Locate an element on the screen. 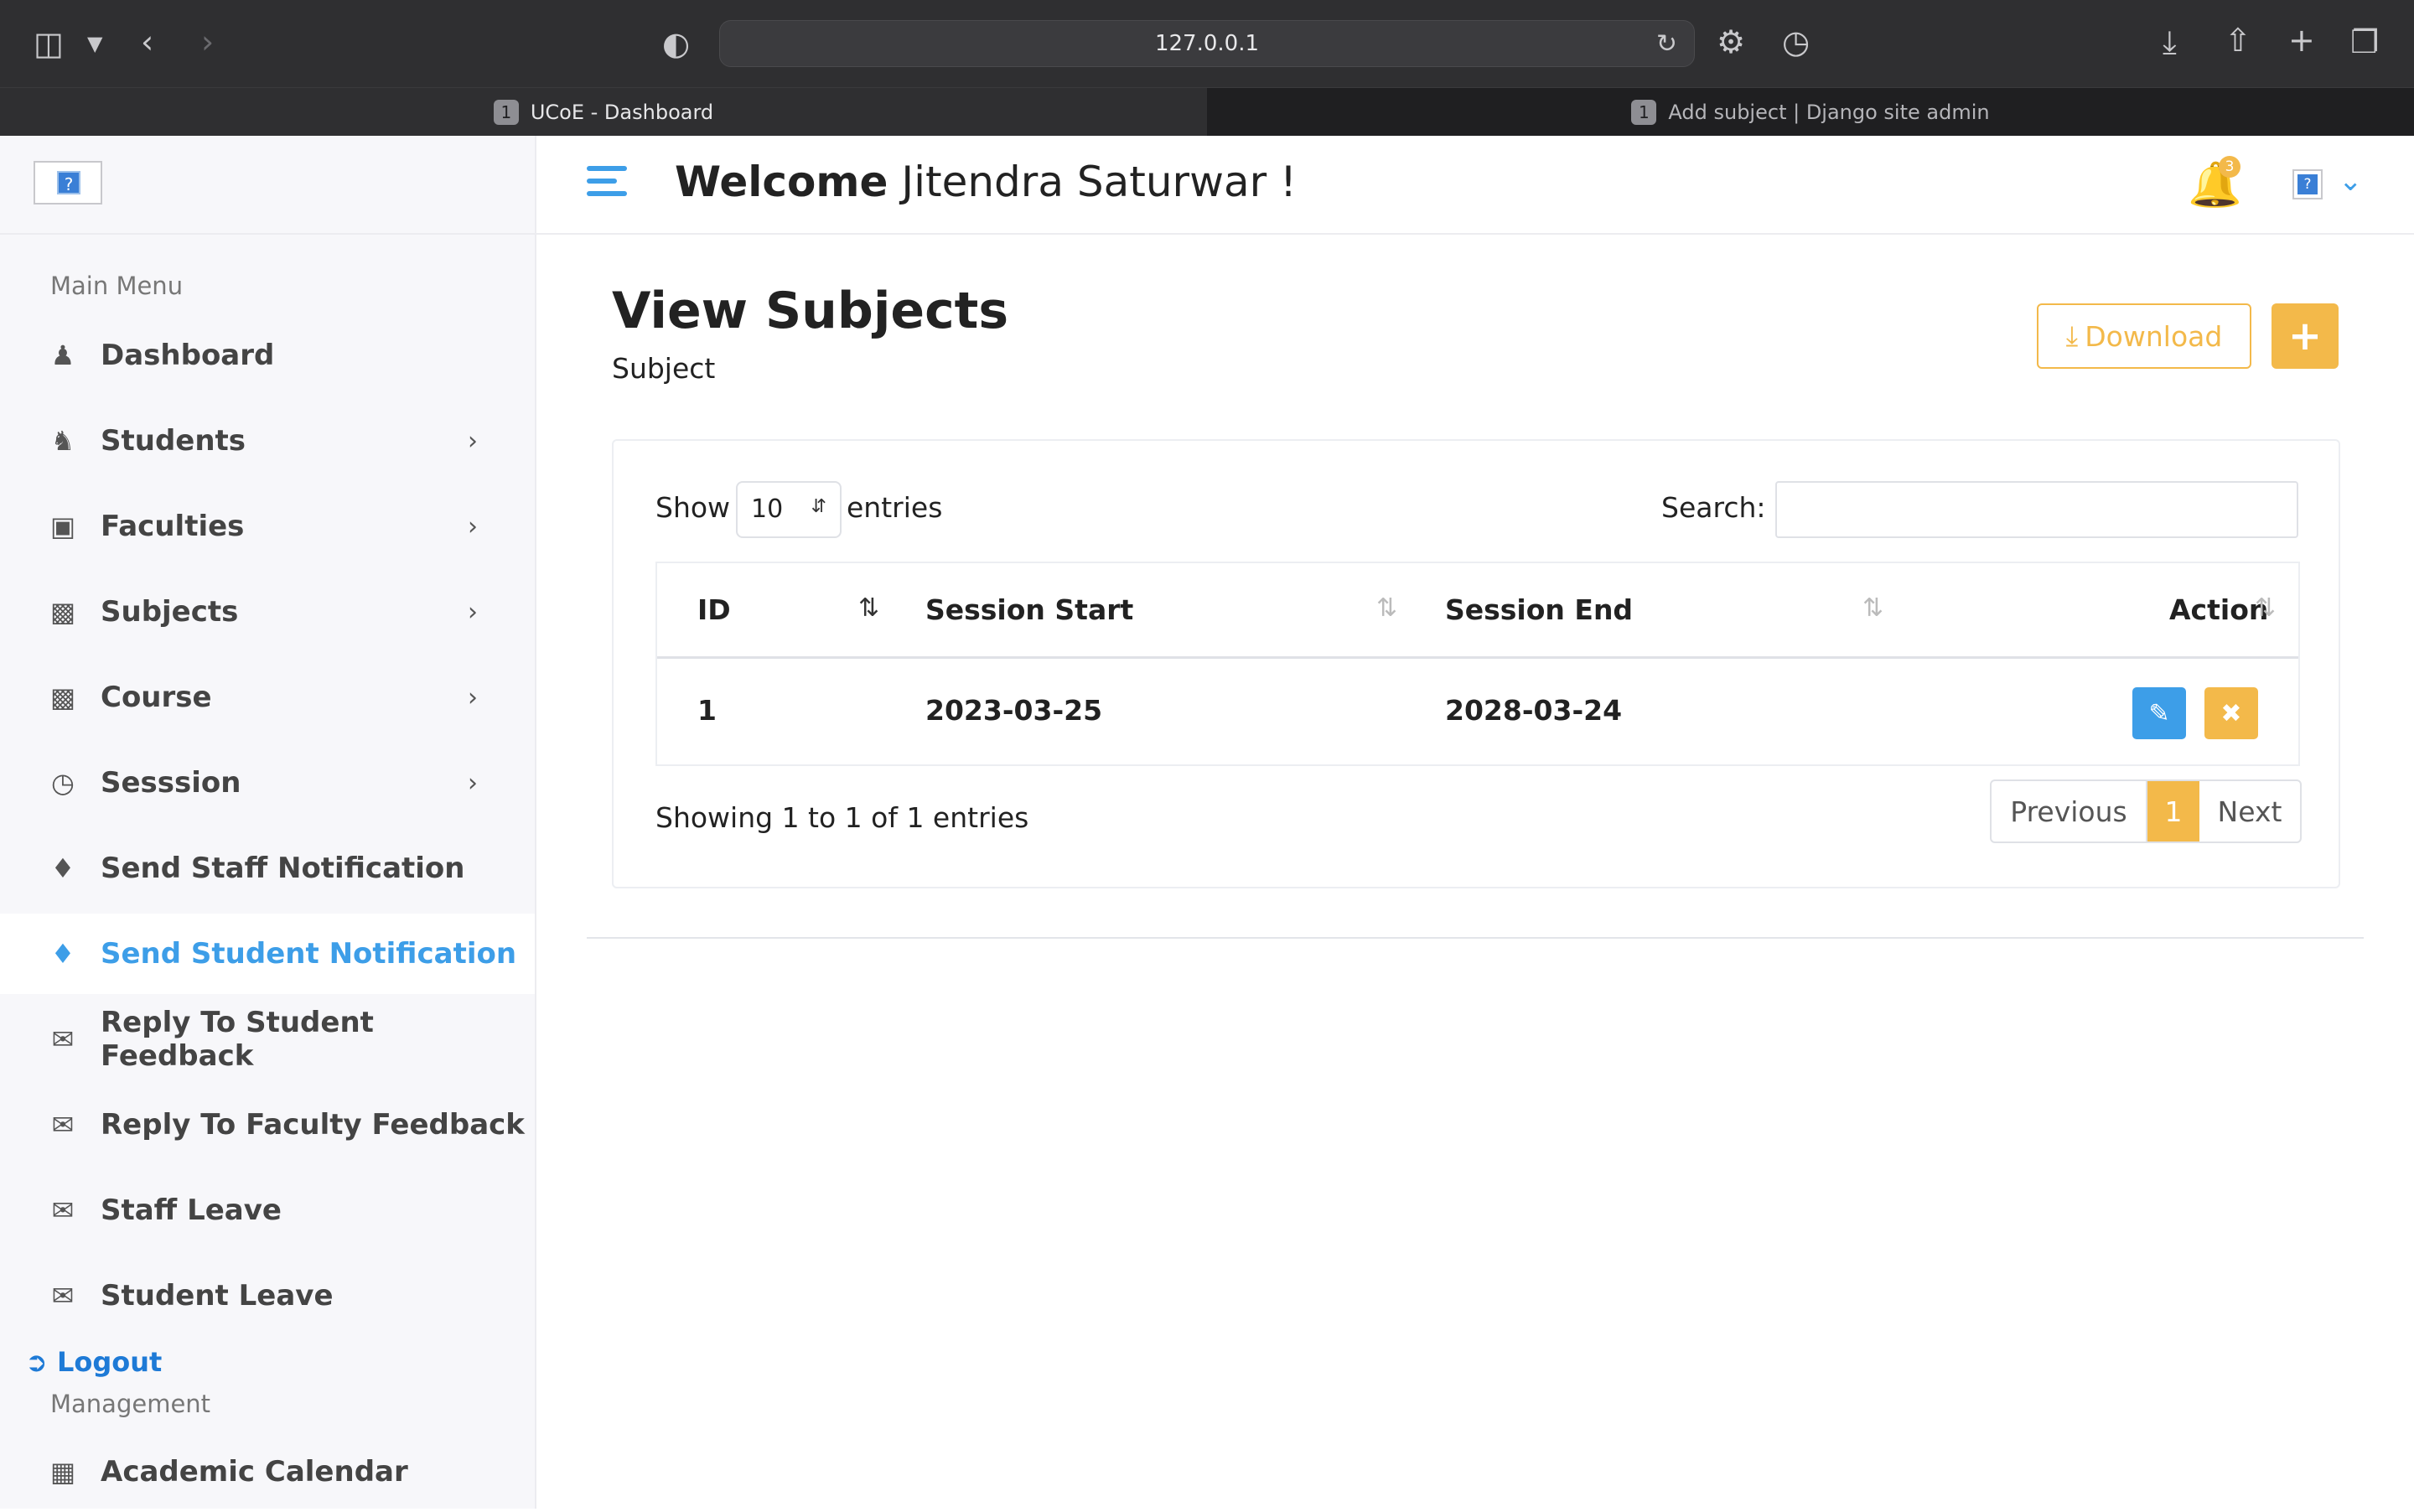 The width and height of the screenshot is (2414, 1512). logout-link: ➲ Logout is located at coordinates (94, 1362).